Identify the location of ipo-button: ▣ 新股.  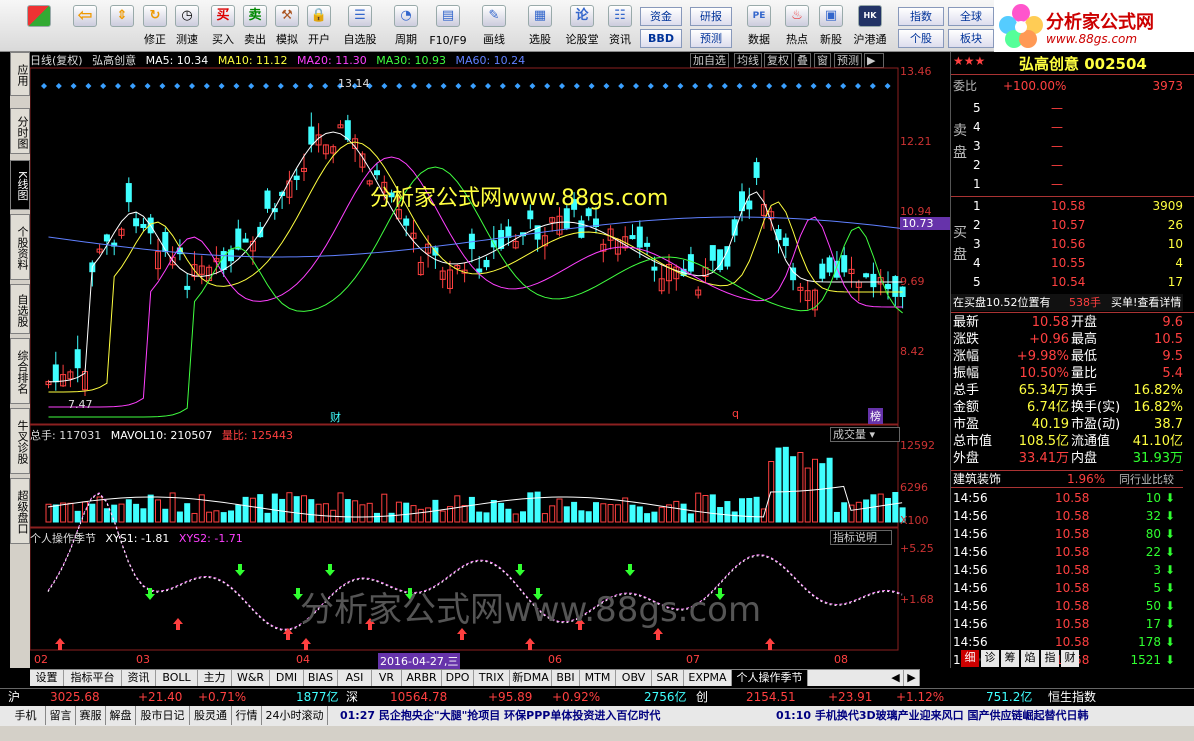
(831, 26).